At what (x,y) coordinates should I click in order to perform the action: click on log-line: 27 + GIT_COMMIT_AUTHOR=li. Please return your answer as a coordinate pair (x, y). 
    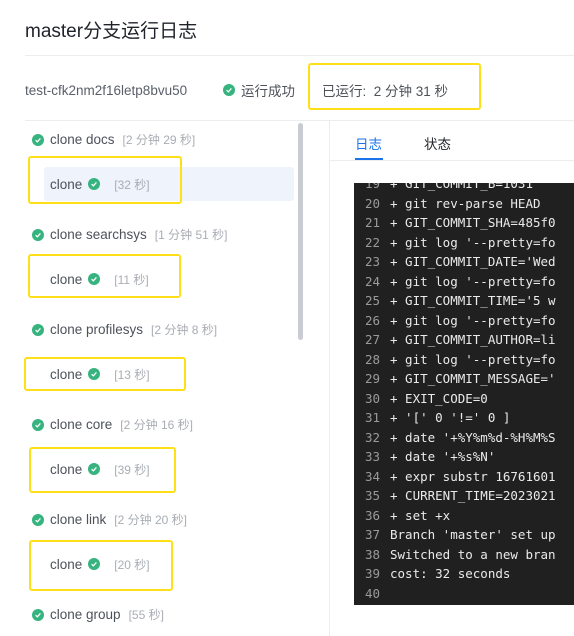
    Looking at the image, I should click on (455, 340).